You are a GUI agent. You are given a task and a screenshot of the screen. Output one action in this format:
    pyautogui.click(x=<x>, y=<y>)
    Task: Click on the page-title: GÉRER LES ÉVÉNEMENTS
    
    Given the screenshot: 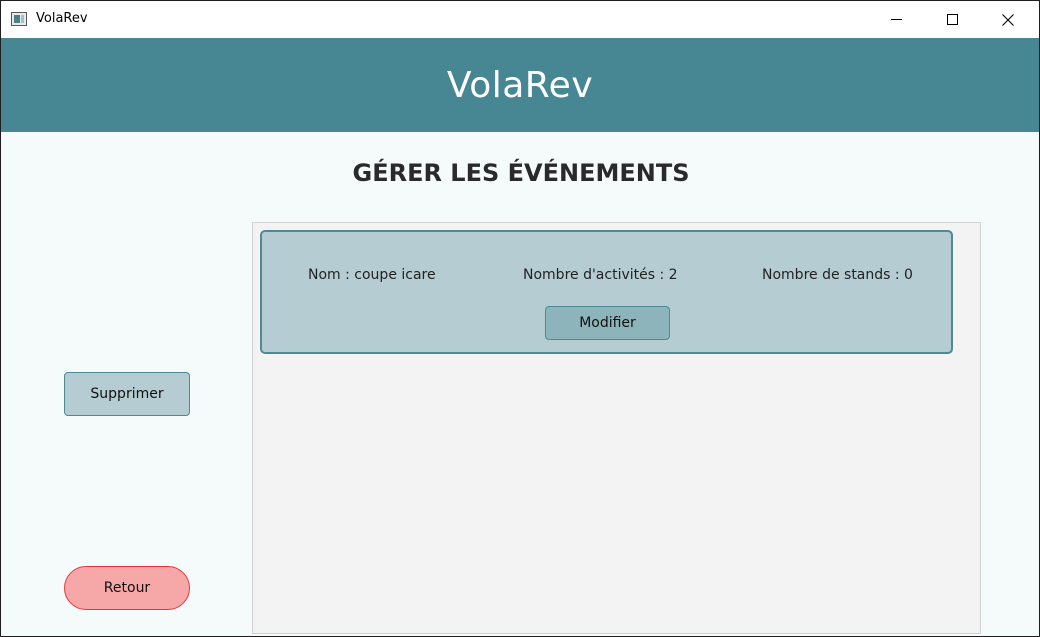 What is the action you would take?
    pyautogui.click(x=521, y=173)
    